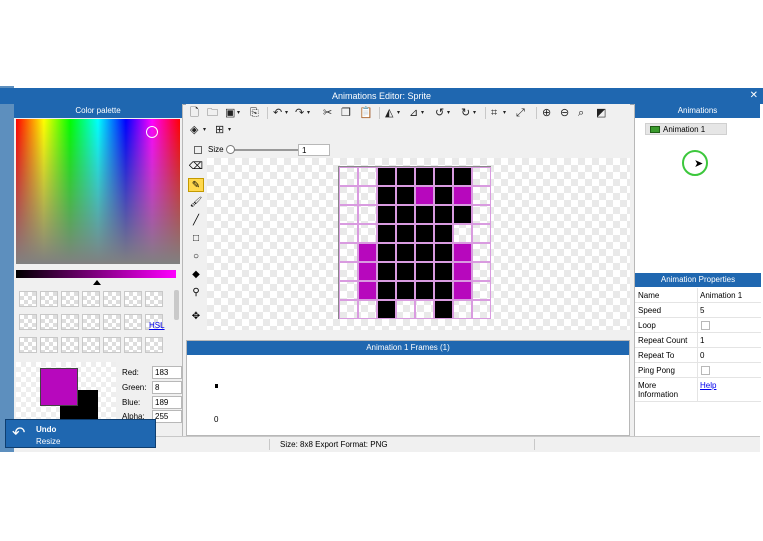  What do you see at coordinates (705, 370) in the screenshot?
I see `ping-pong-checkbox` at bounding box center [705, 370].